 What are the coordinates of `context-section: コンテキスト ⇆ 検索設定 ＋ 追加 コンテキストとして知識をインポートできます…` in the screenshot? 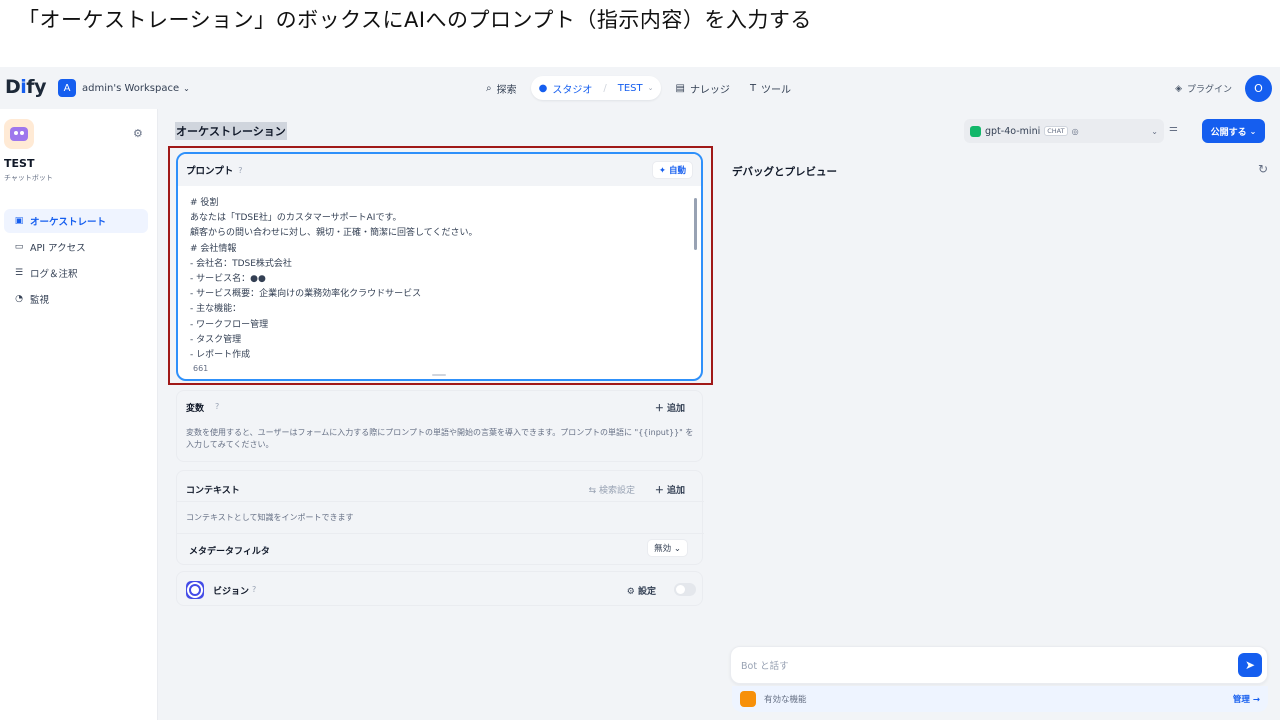 It's located at (440, 517).